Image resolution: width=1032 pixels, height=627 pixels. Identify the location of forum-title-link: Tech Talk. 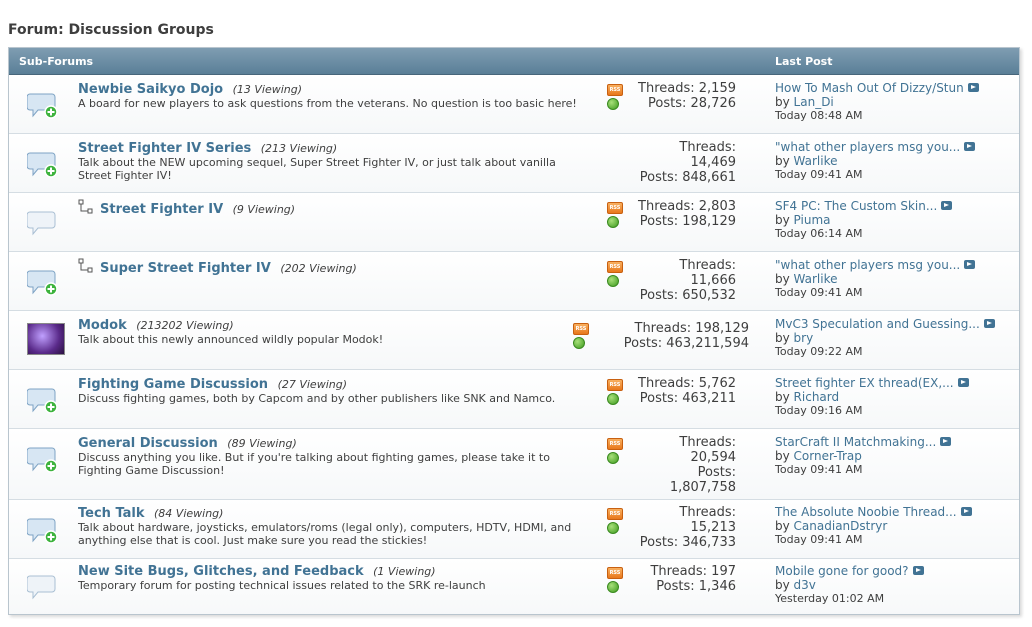
(111, 513).